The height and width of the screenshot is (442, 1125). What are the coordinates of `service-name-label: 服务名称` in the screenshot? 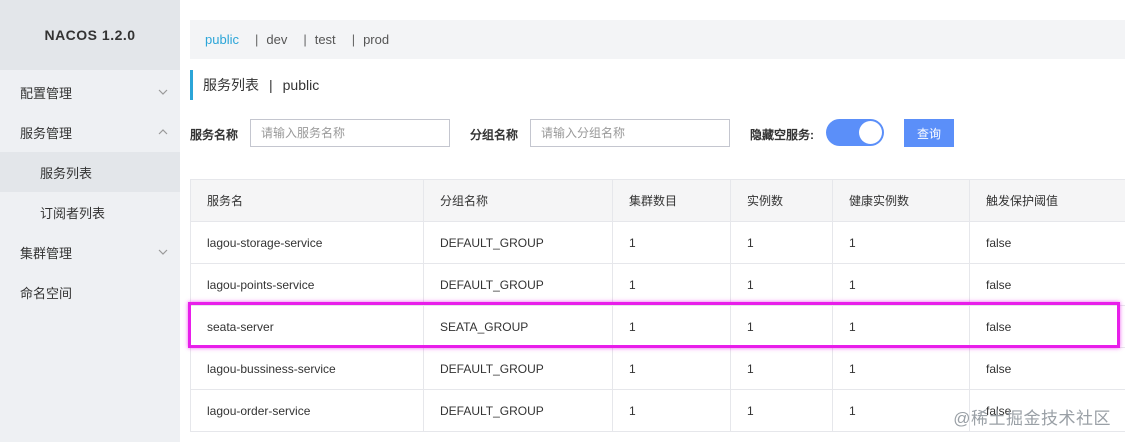 It's located at (214, 135).